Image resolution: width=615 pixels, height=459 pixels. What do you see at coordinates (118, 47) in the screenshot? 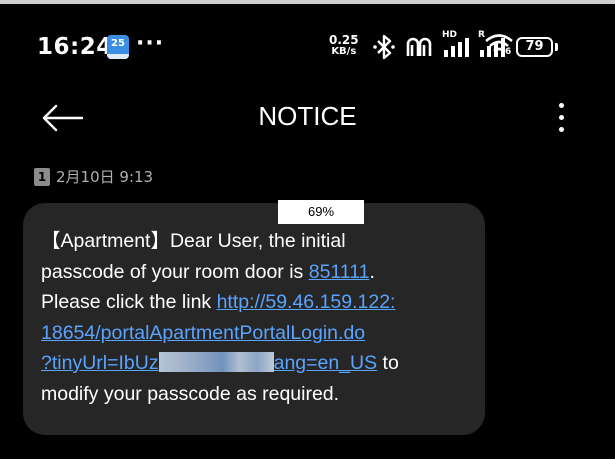
I see `calendar-icon: 25` at bounding box center [118, 47].